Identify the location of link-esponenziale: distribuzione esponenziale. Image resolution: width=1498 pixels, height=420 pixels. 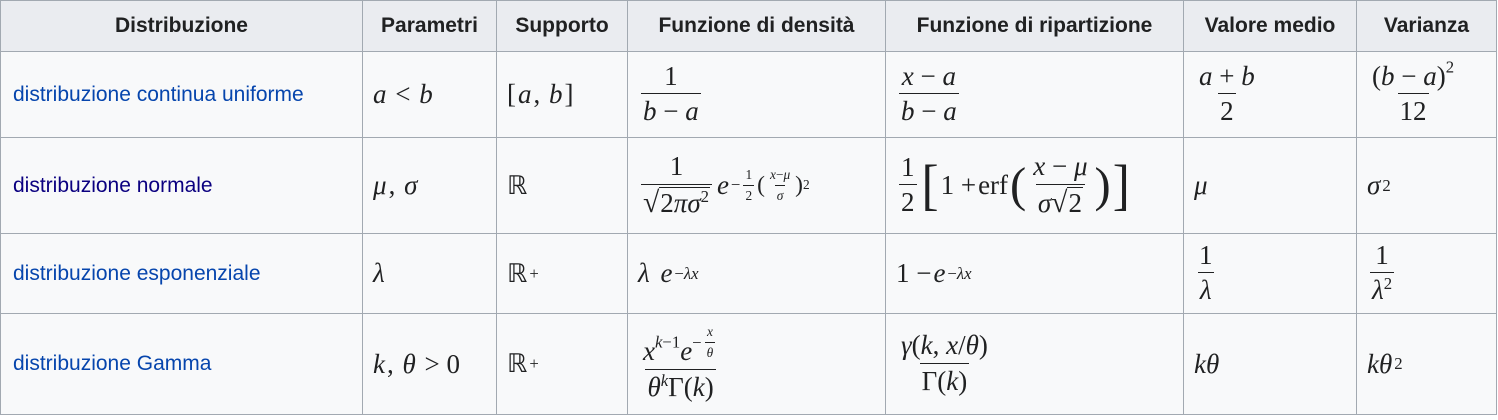
(181, 273).